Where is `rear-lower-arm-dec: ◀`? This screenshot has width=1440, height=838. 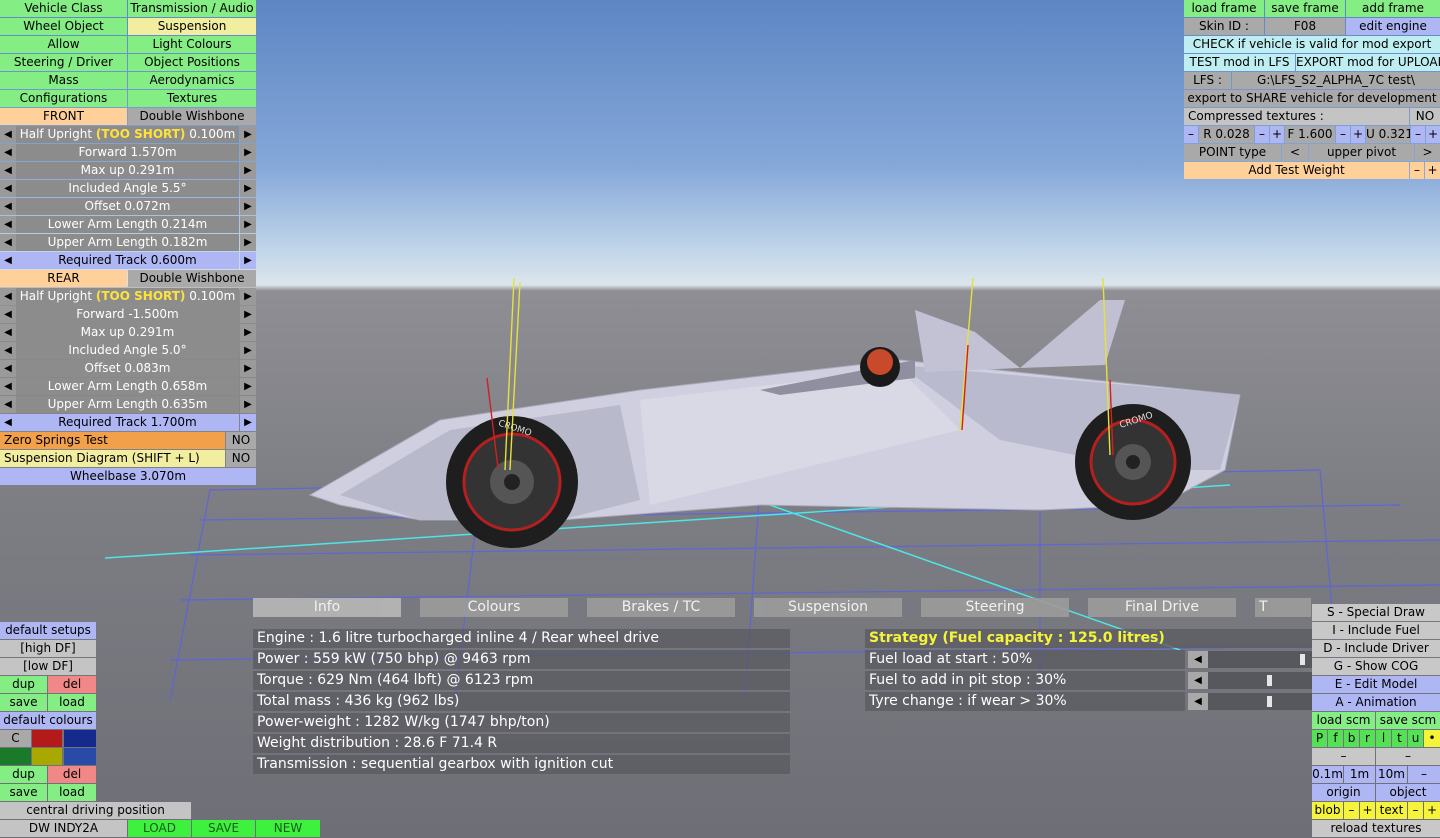
rear-lower-arm-dec: ◀ is located at coordinates (8, 386).